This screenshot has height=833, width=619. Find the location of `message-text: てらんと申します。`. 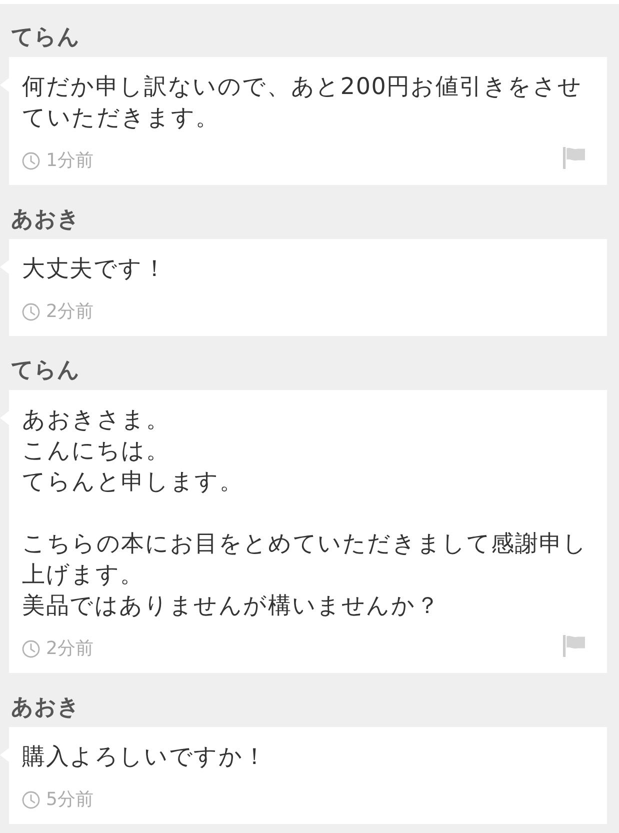

message-text: てらんと申します。 is located at coordinates (133, 482).